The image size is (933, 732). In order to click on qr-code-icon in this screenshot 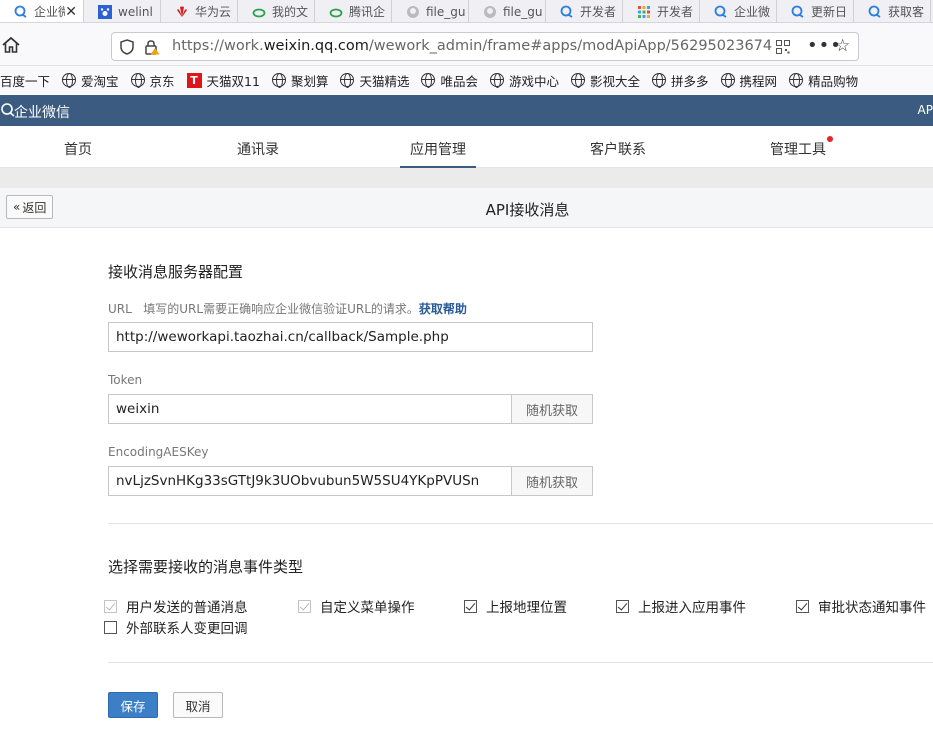, I will do `click(783, 47)`.